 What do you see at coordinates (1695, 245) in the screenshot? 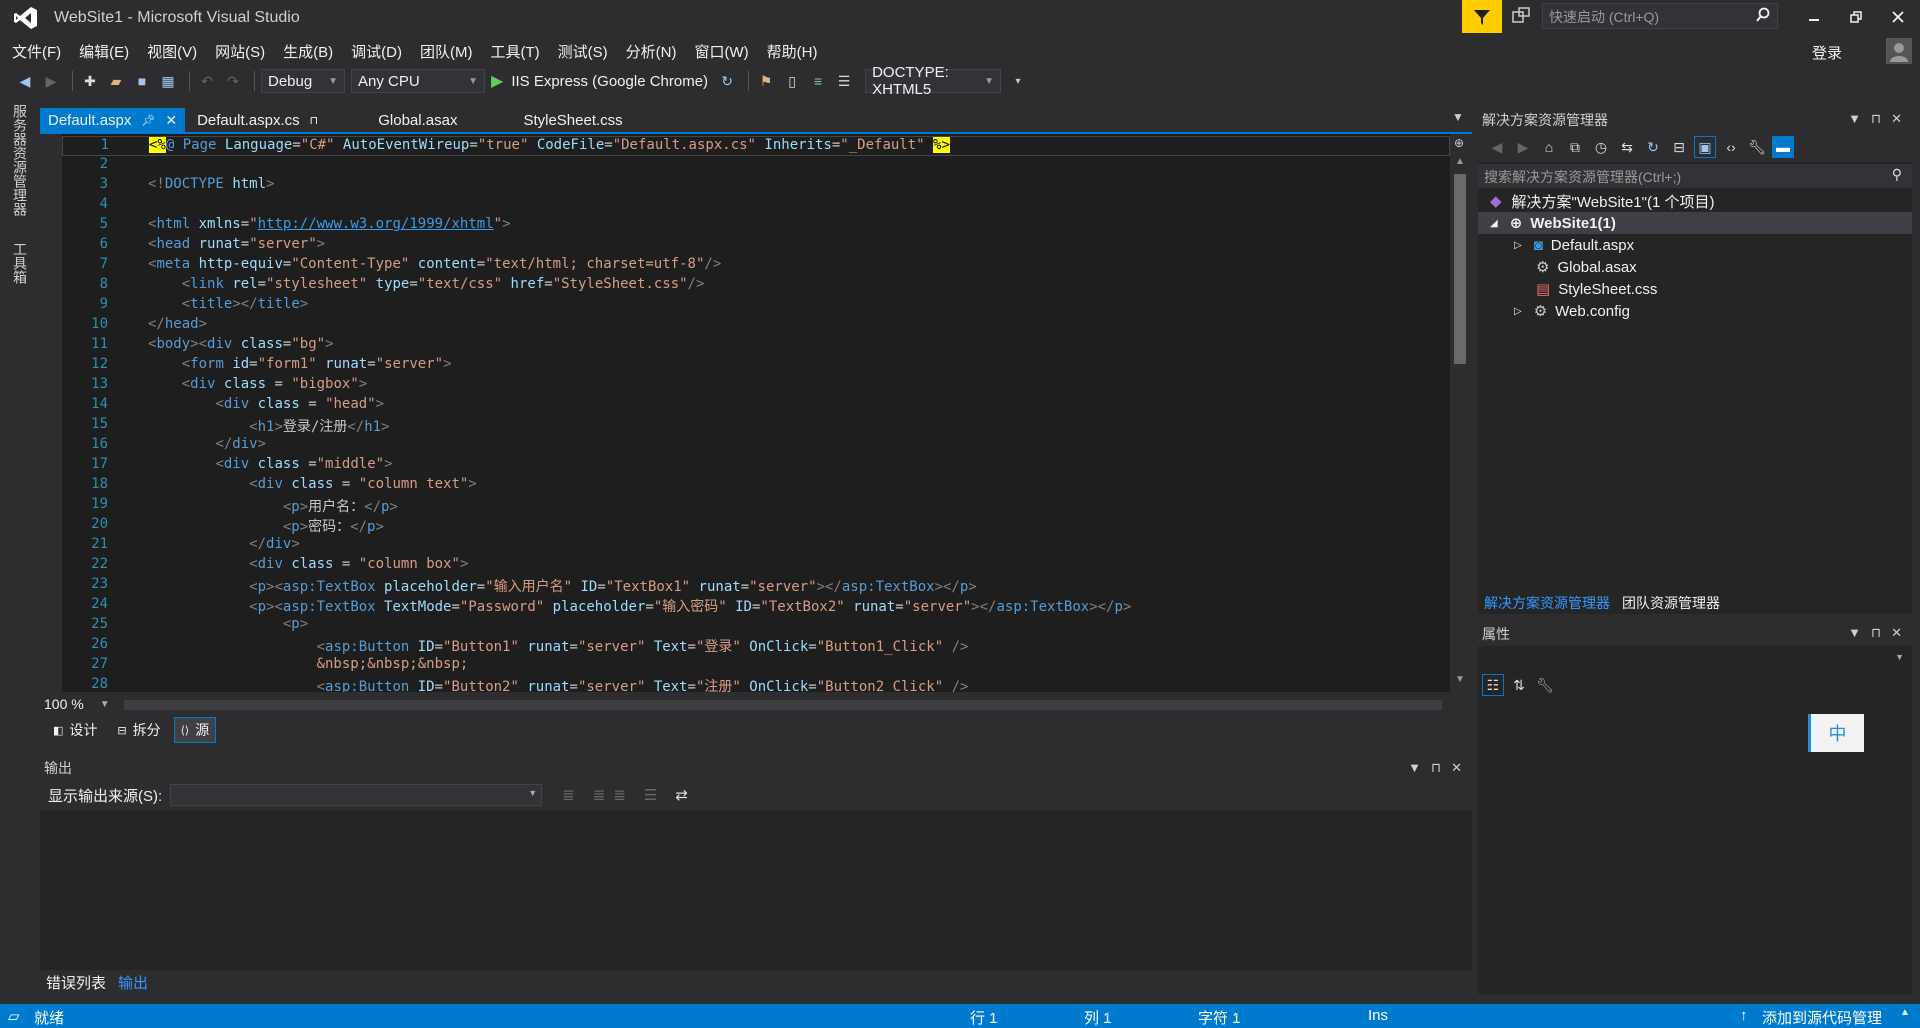
I see `tree-default-aspx: ▷ ◙ Default.aspx` at bounding box center [1695, 245].